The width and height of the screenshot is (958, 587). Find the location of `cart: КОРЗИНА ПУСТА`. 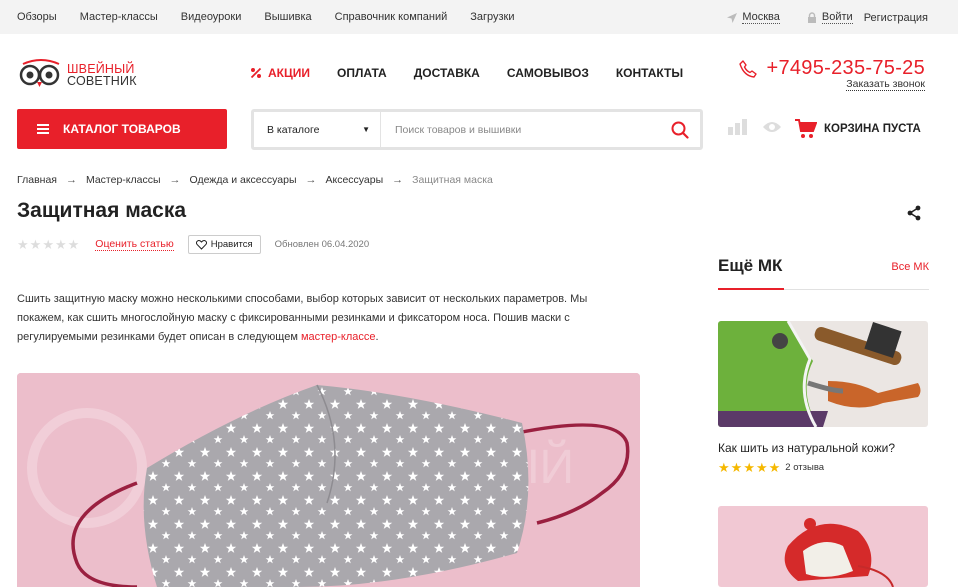

cart: КОРЗИНА ПУСТА is located at coordinates (858, 129).